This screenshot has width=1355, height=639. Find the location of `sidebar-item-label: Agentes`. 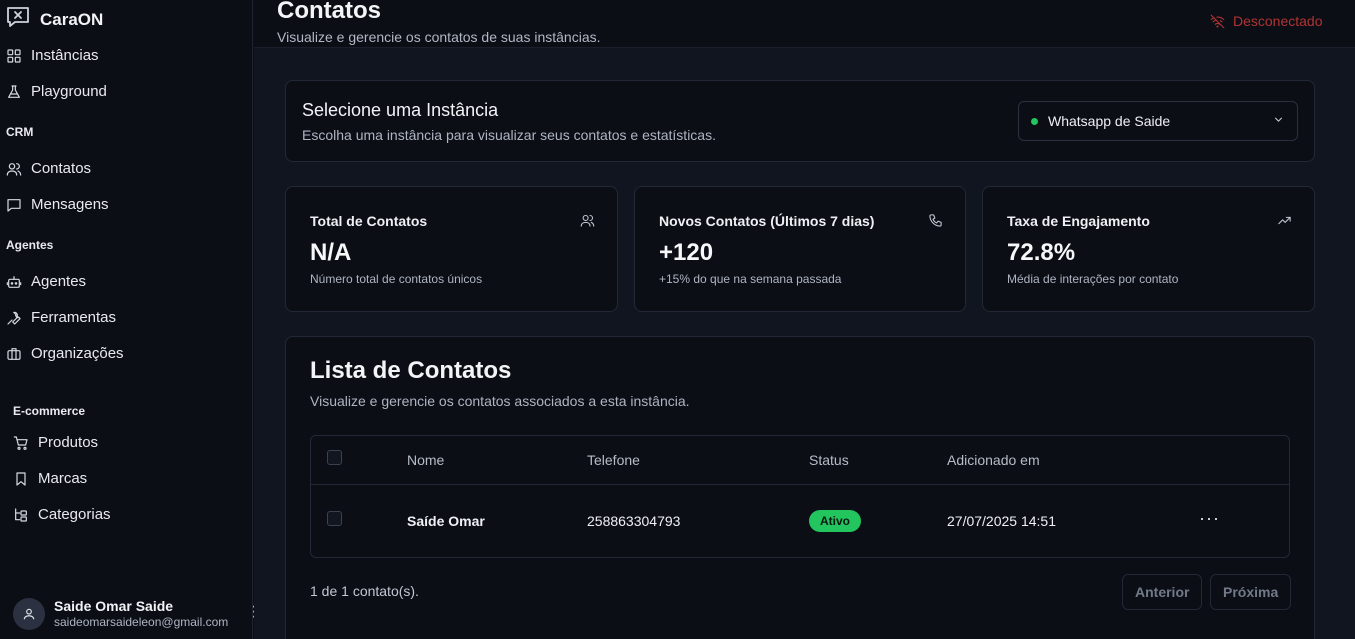

sidebar-item-label: Agentes is located at coordinates (59, 281).